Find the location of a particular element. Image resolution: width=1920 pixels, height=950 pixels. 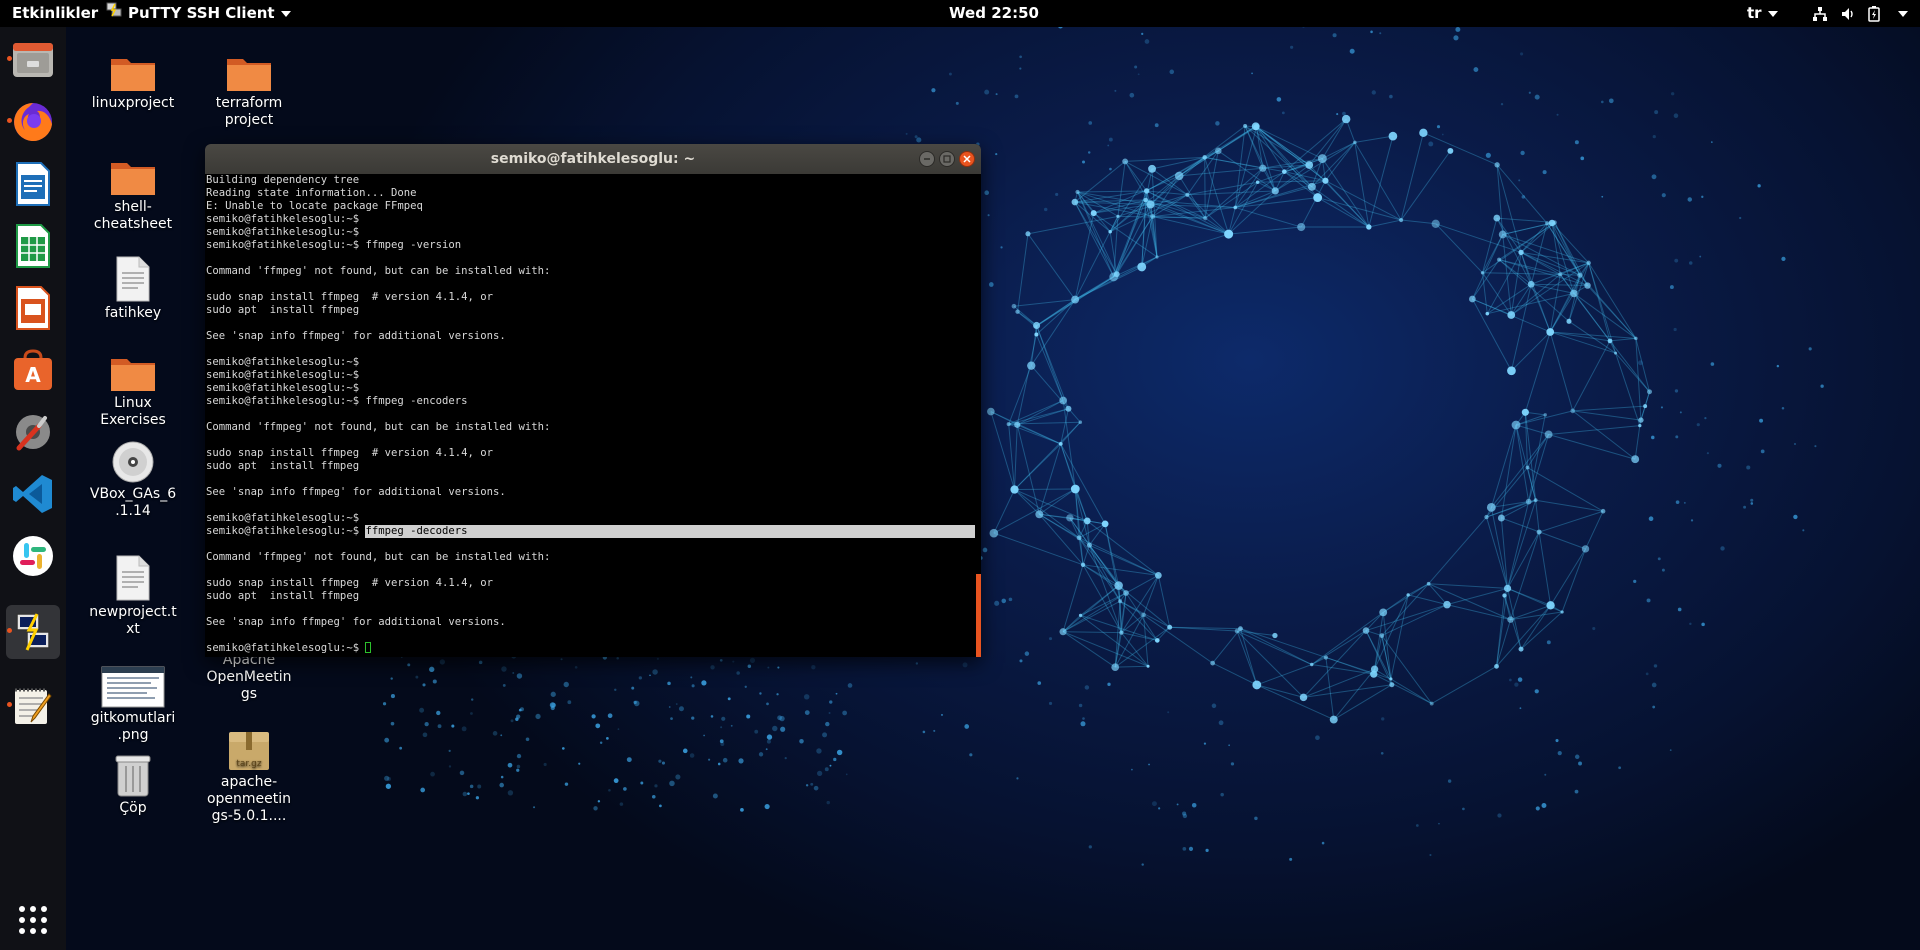

desktop-icon-label: Apache OpenMeetings is located at coordinates (249, 677).